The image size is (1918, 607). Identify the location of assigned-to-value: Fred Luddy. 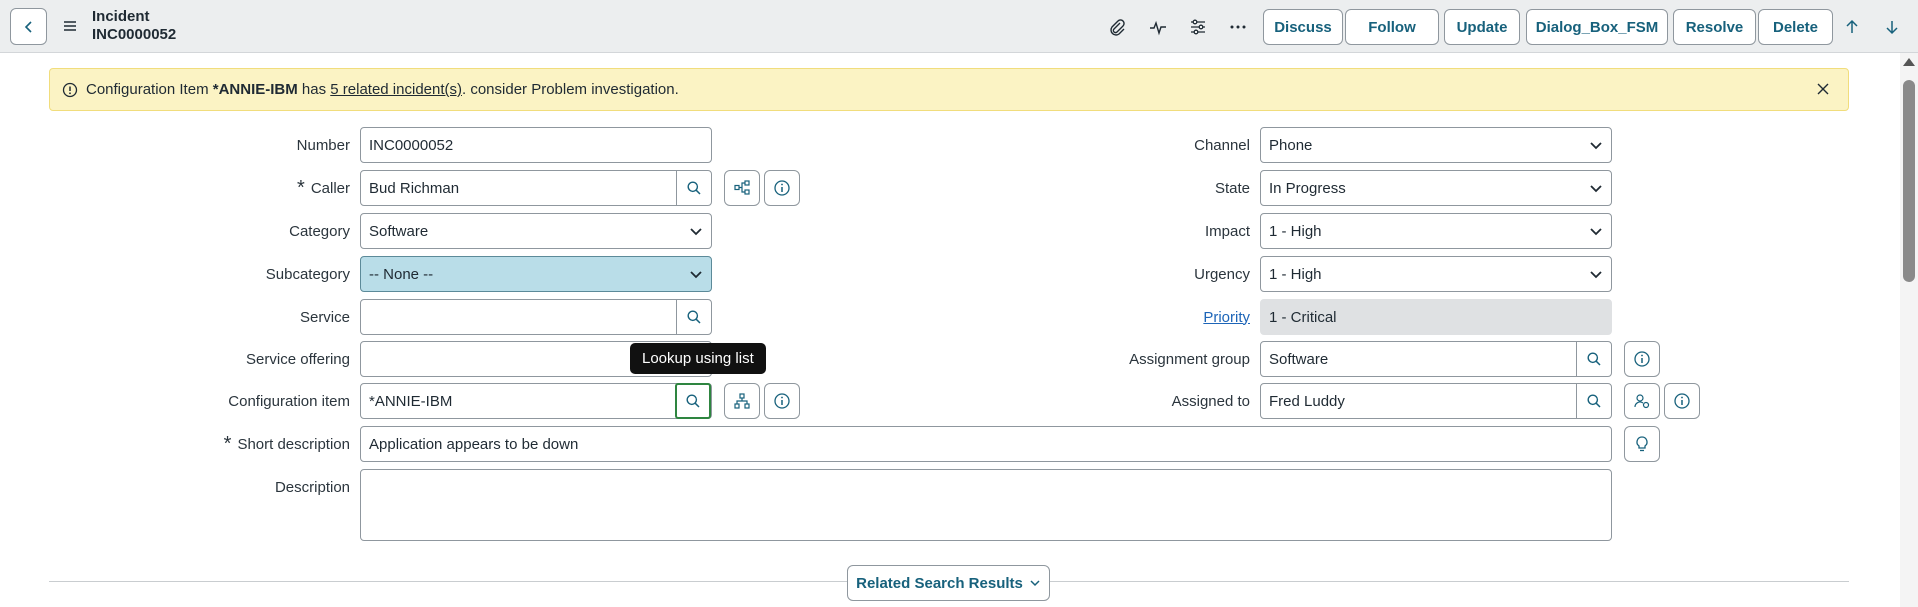
(1307, 401).